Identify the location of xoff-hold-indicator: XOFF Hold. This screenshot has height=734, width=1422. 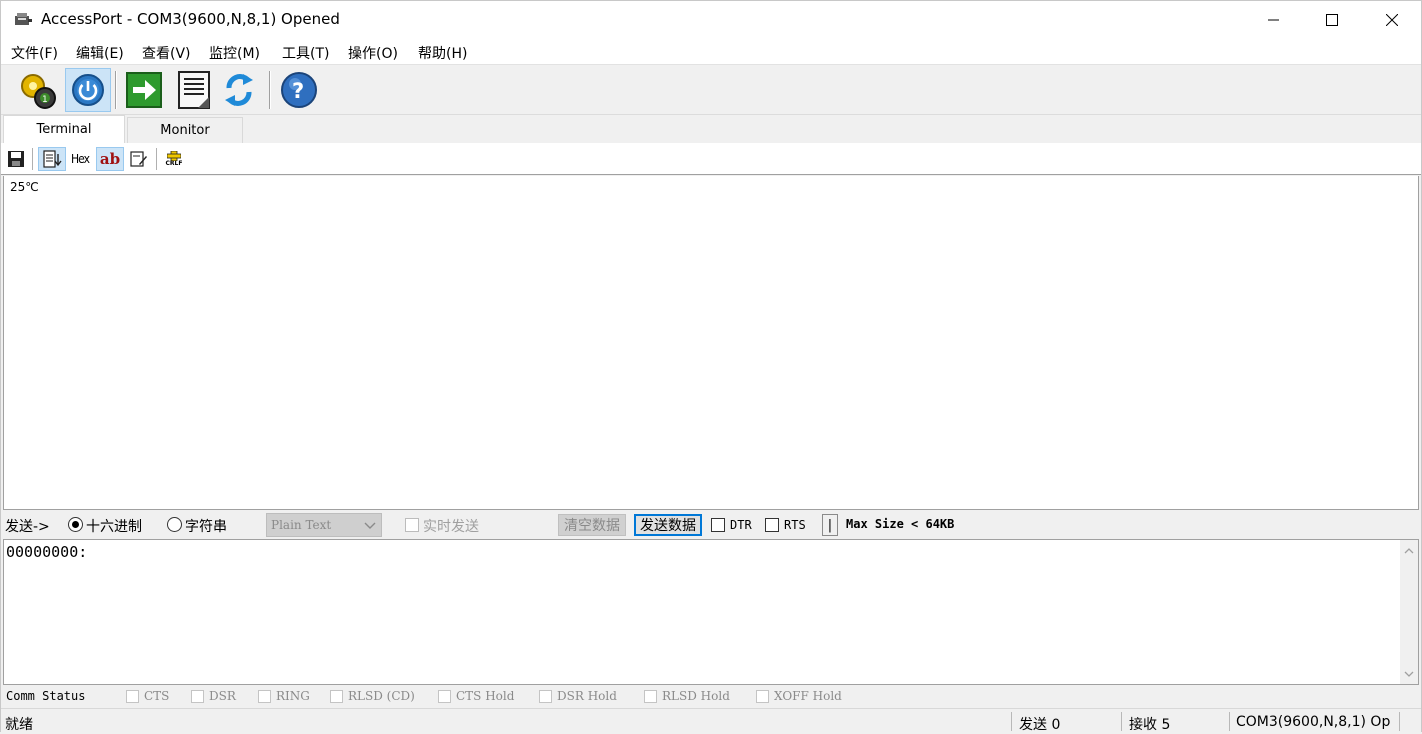
(799, 696).